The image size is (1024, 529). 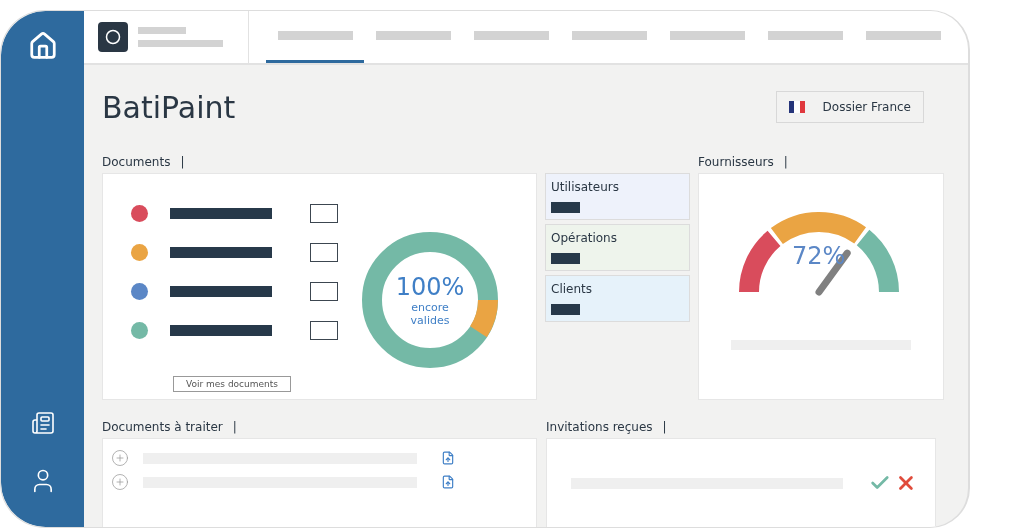 What do you see at coordinates (136, 162) in the screenshot?
I see `section-title: Documents` at bounding box center [136, 162].